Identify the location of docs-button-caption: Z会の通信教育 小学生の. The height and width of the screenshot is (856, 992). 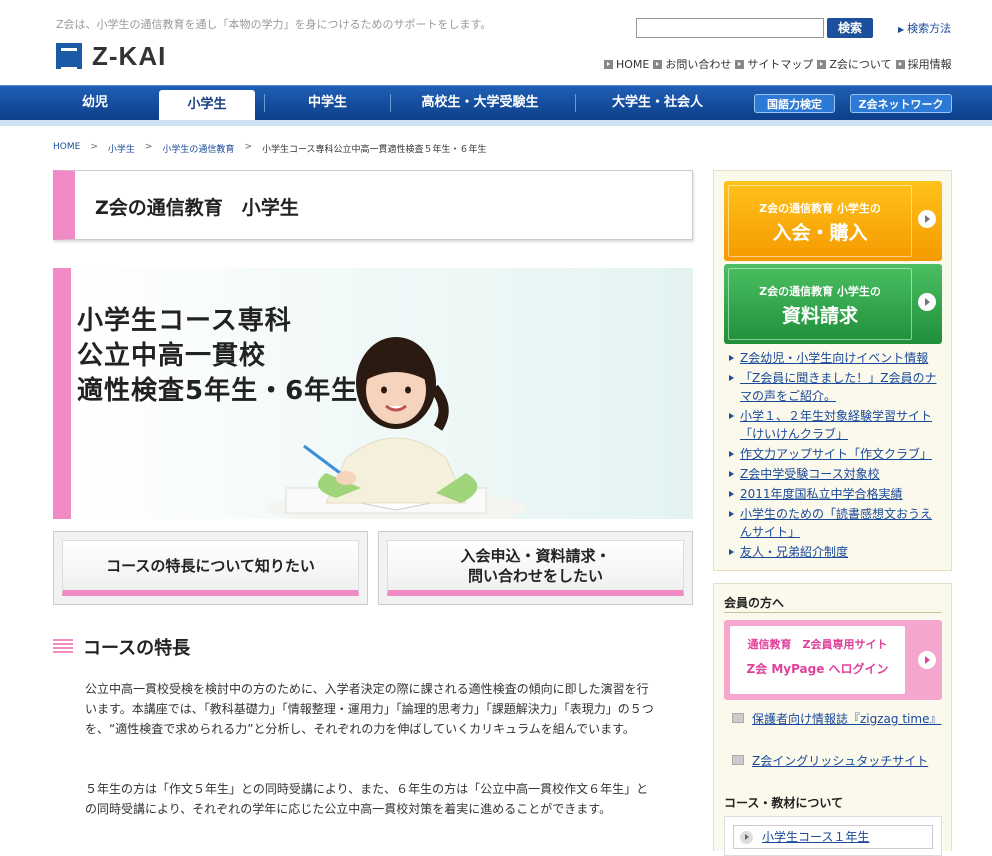
(820, 291).